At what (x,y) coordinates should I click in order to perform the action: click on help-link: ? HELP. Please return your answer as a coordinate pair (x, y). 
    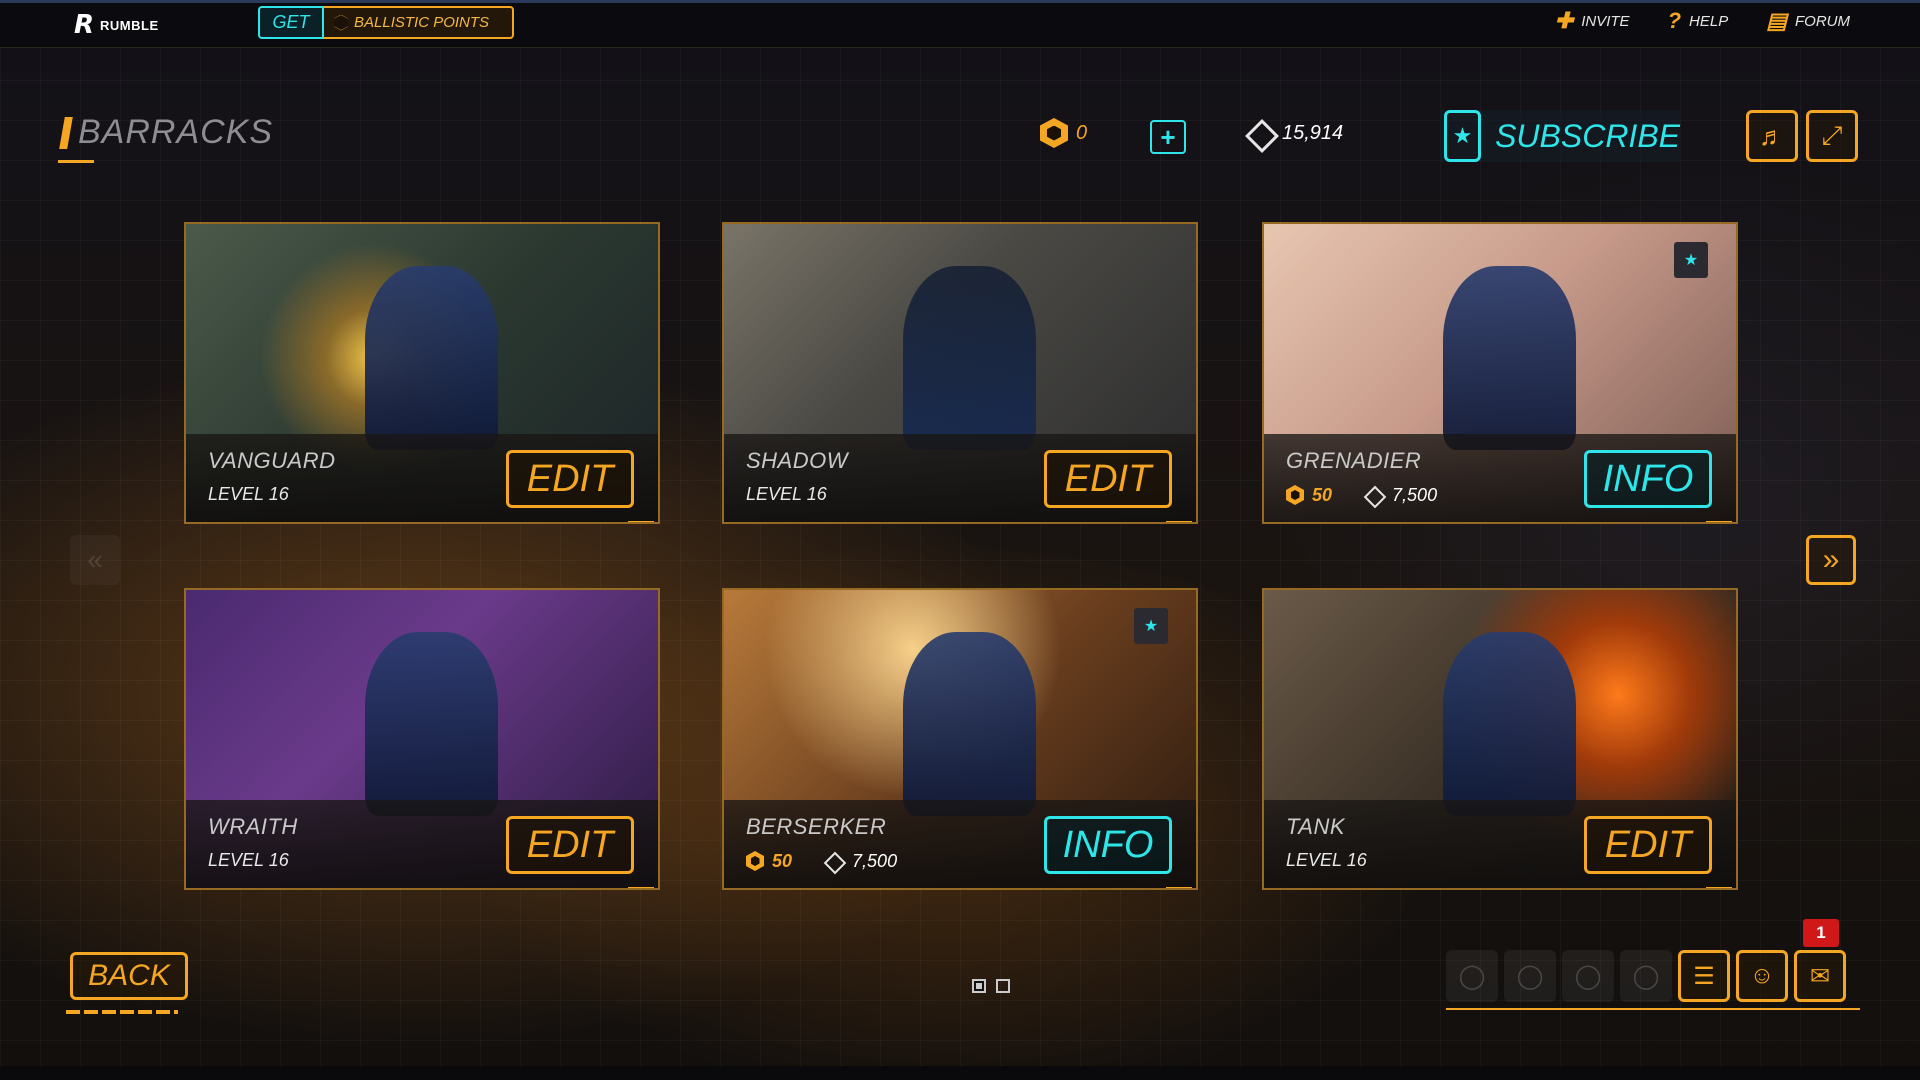
    Looking at the image, I should click on (1698, 21).